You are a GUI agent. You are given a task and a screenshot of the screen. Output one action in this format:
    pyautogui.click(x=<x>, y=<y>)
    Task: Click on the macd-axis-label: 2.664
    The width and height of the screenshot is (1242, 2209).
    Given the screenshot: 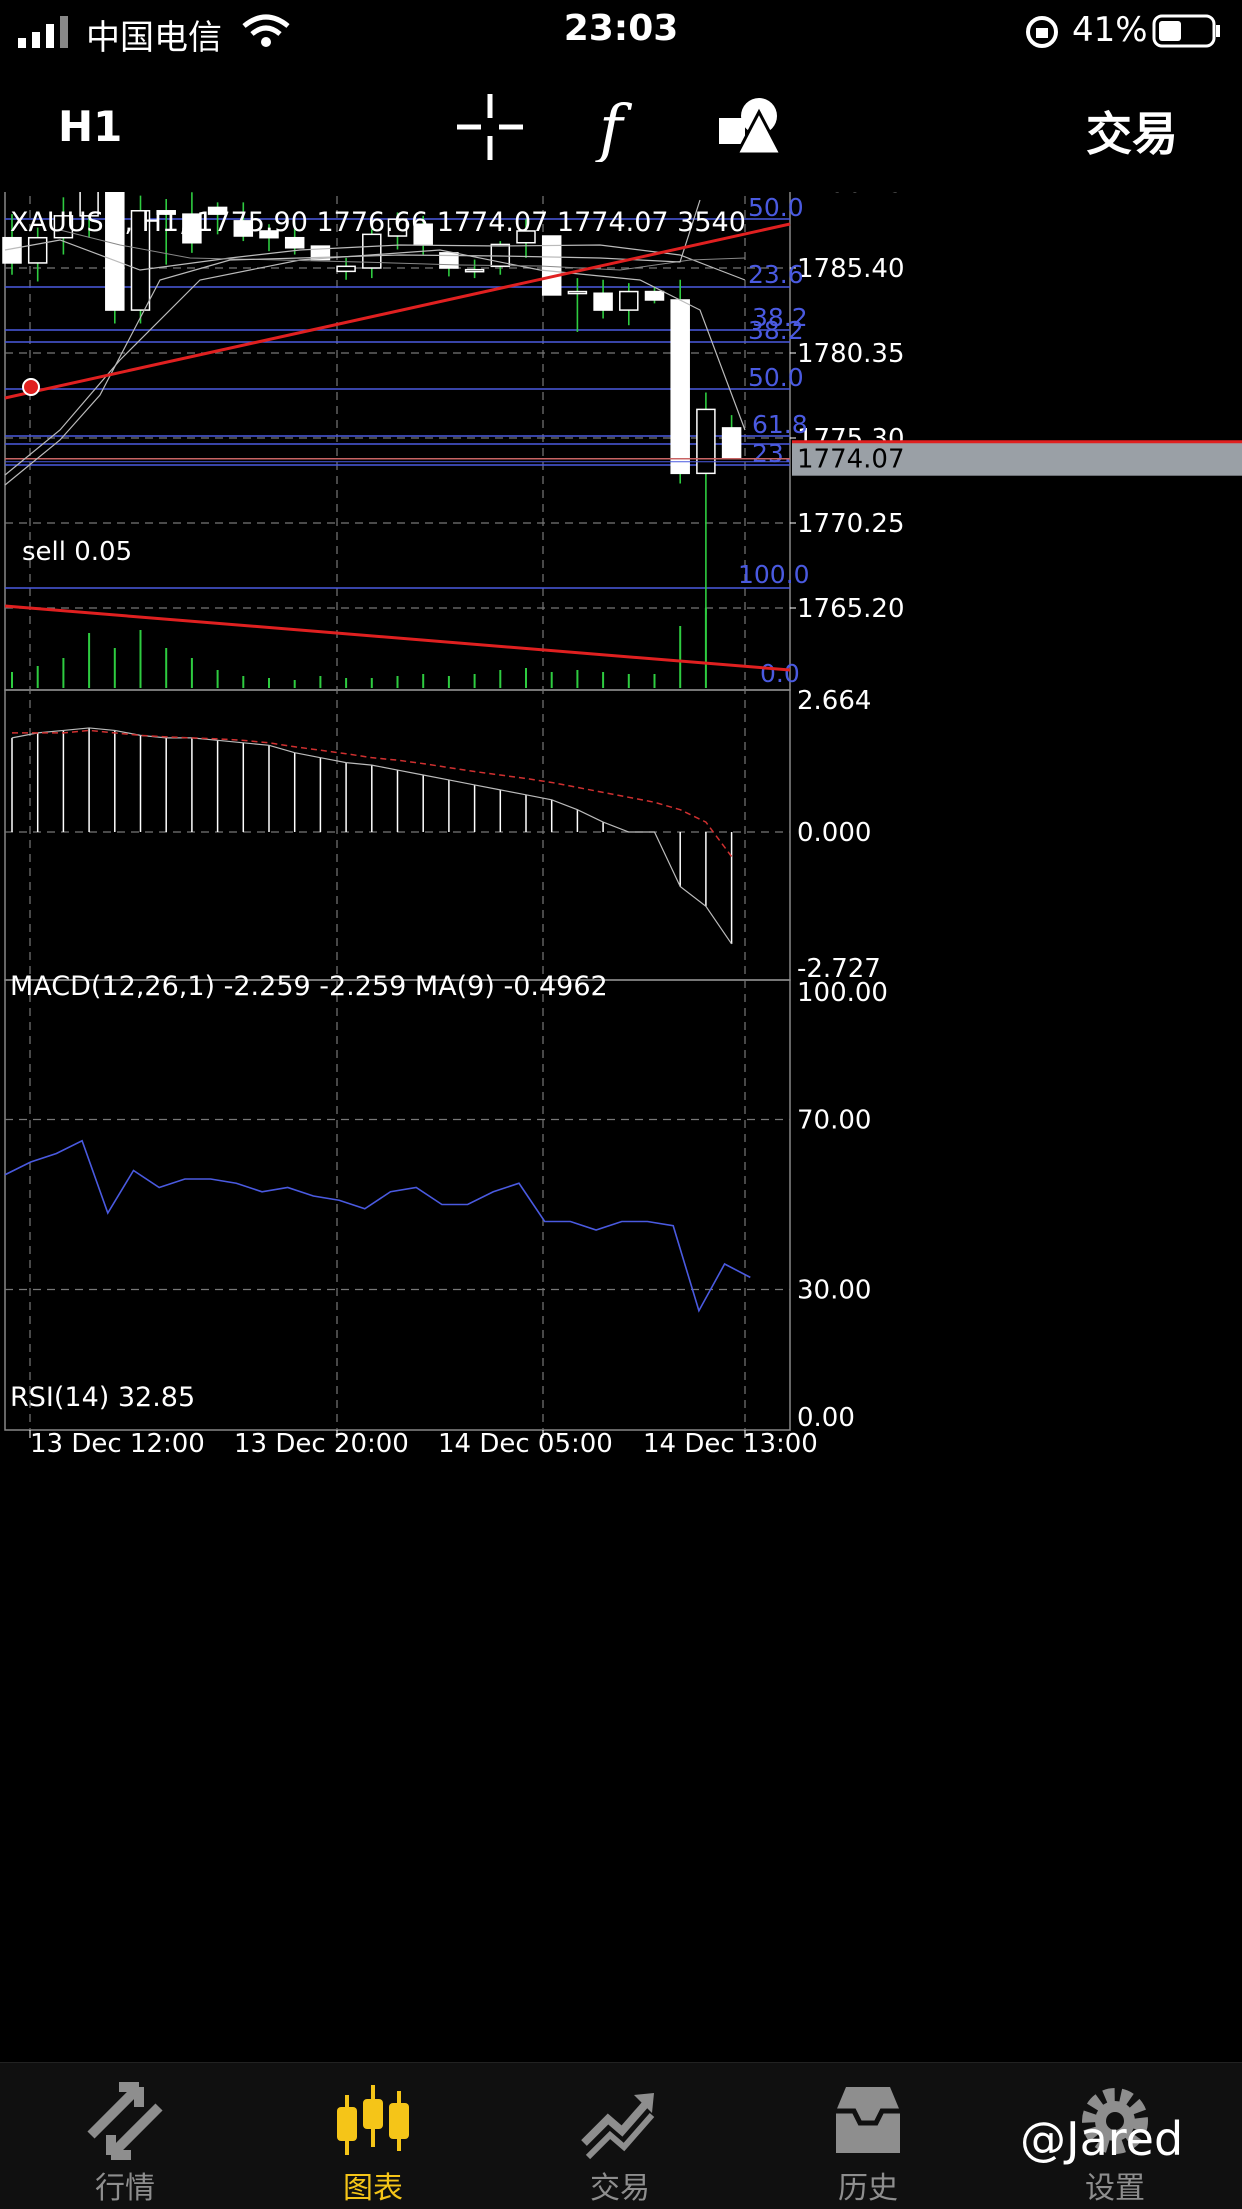 What is the action you would take?
    pyautogui.click(x=834, y=701)
    